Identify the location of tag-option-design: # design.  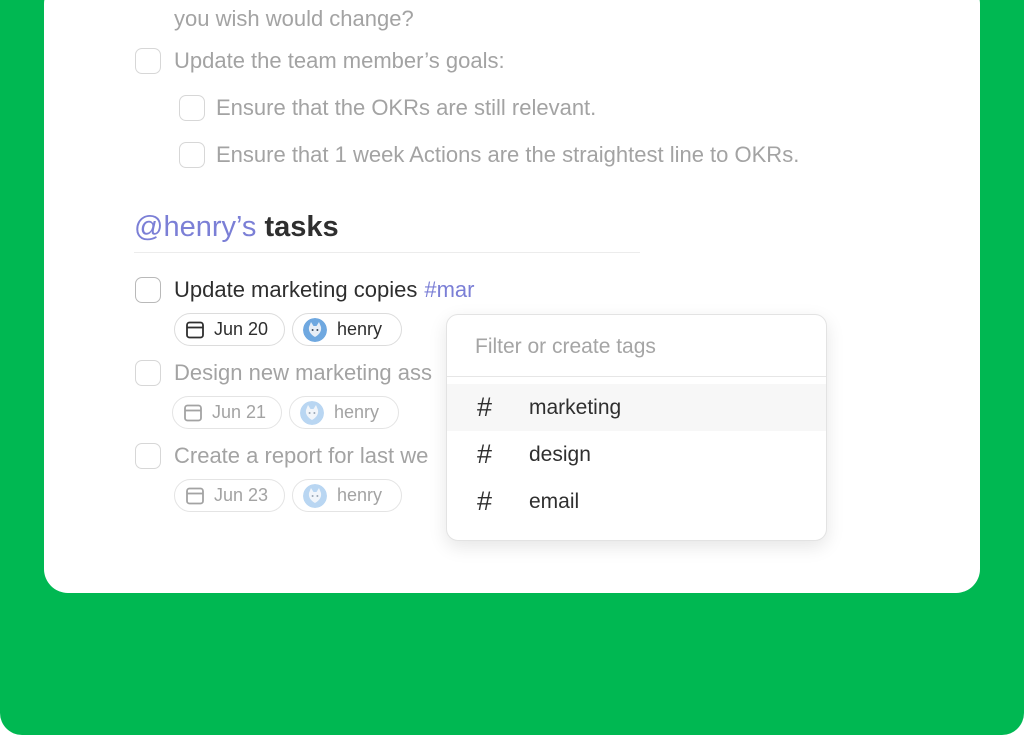
(636, 454).